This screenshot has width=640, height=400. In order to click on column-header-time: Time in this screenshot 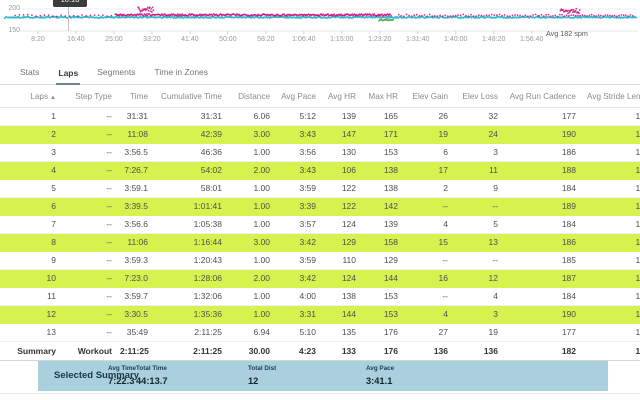, I will do `click(138, 96)`.